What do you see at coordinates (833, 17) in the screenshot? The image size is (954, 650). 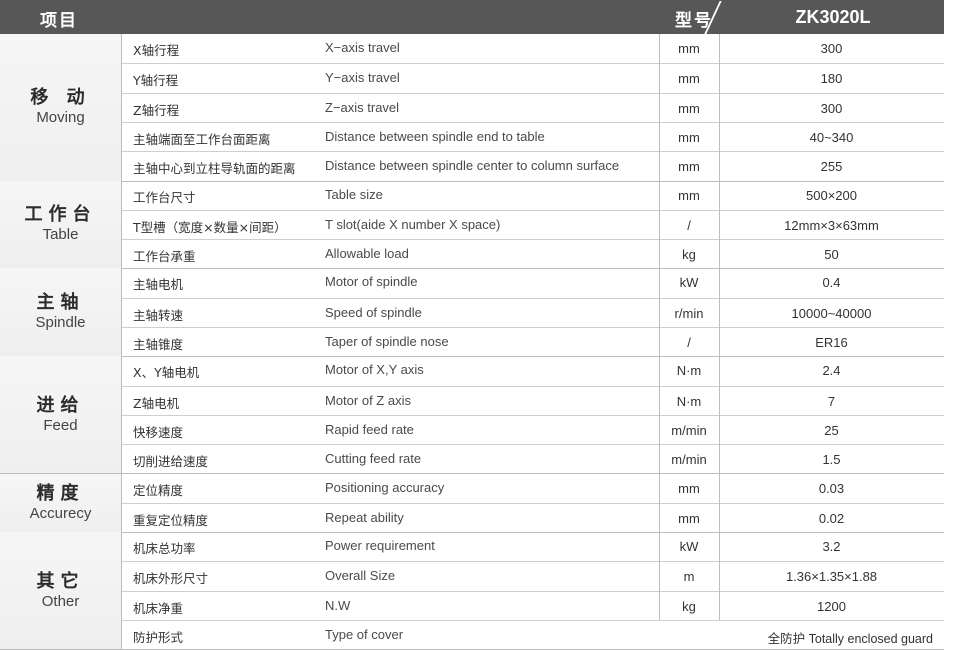 I see `header-model-label: ZK3020L` at bounding box center [833, 17].